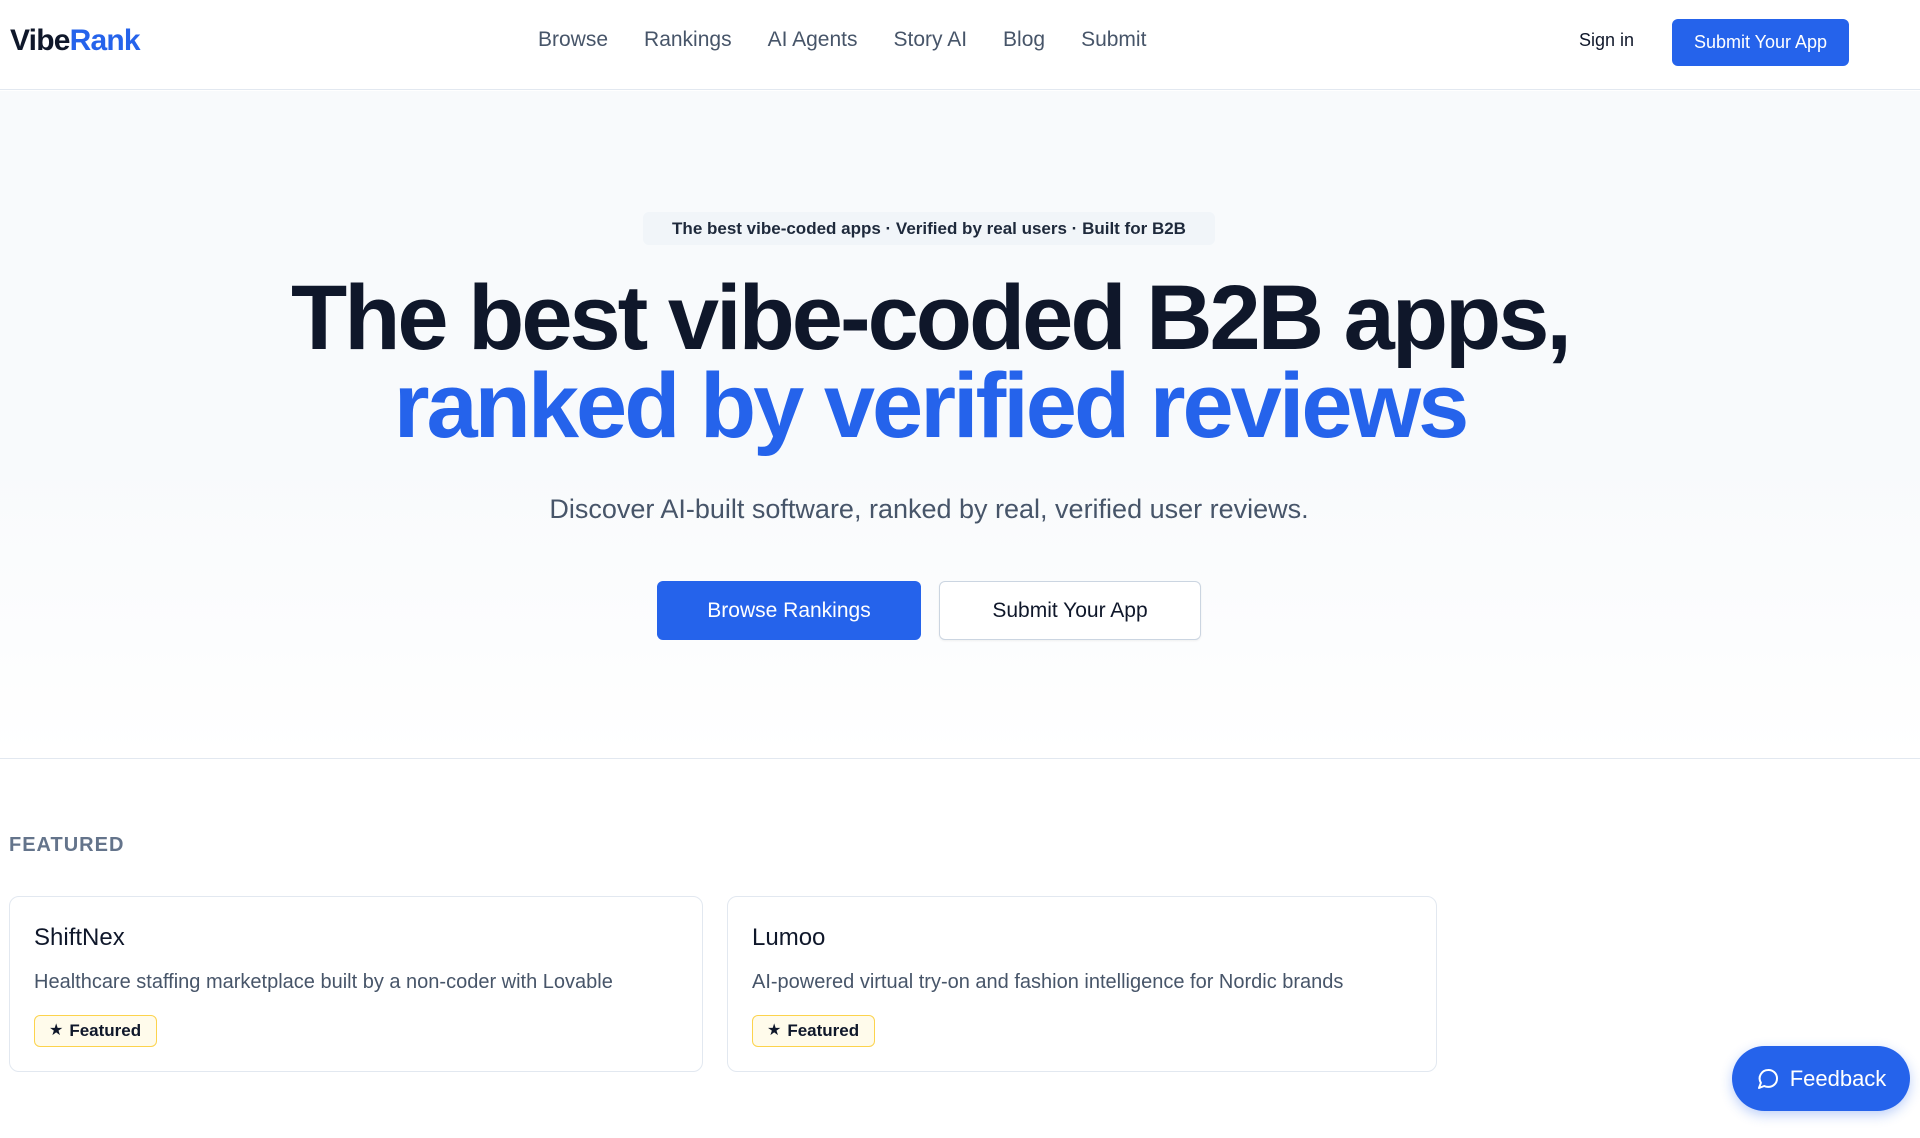 Image resolution: width=1920 pixels, height=1138 pixels. Describe the element at coordinates (1070, 610) in the screenshot. I see `hero-submit-app-button: Submit Your App` at that location.